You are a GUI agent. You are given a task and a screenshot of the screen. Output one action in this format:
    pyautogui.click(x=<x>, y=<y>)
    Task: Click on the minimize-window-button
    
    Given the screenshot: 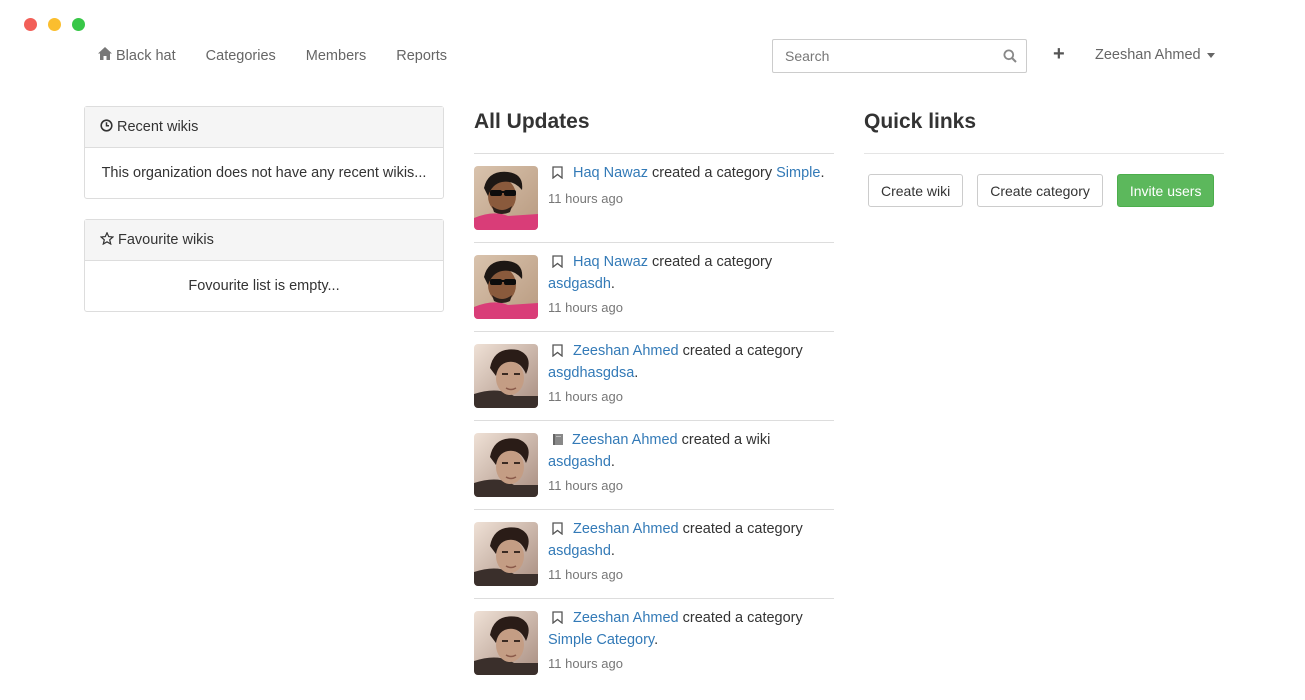 What is the action you would take?
    pyautogui.click(x=54, y=24)
    